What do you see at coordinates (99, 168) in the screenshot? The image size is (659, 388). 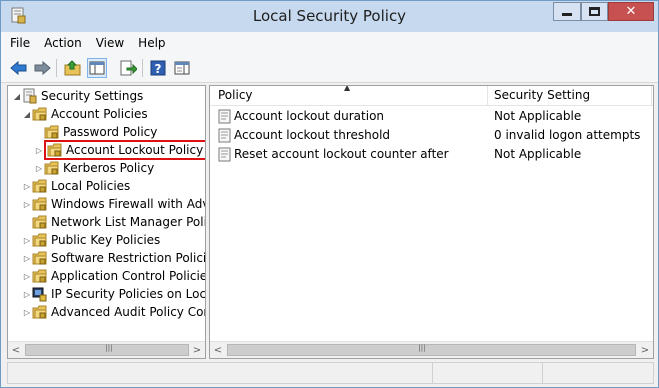 I see `tree-item-content: Kerberos Policy` at bounding box center [99, 168].